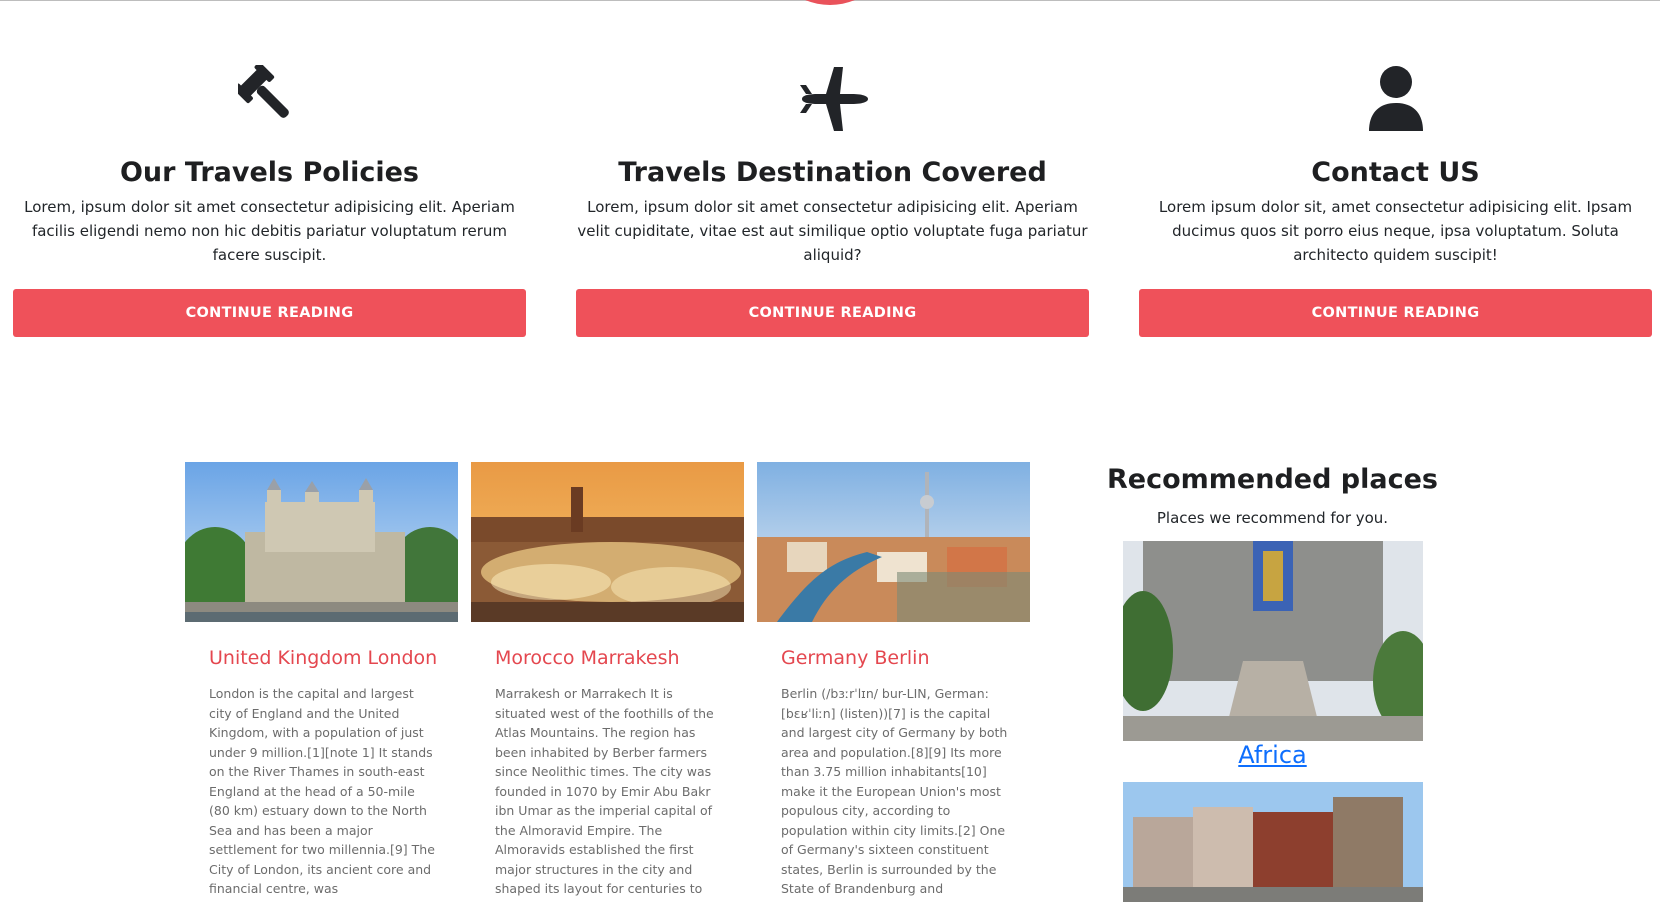  Describe the element at coordinates (1272, 755) in the screenshot. I see `place-link-africa: Africa` at that location.